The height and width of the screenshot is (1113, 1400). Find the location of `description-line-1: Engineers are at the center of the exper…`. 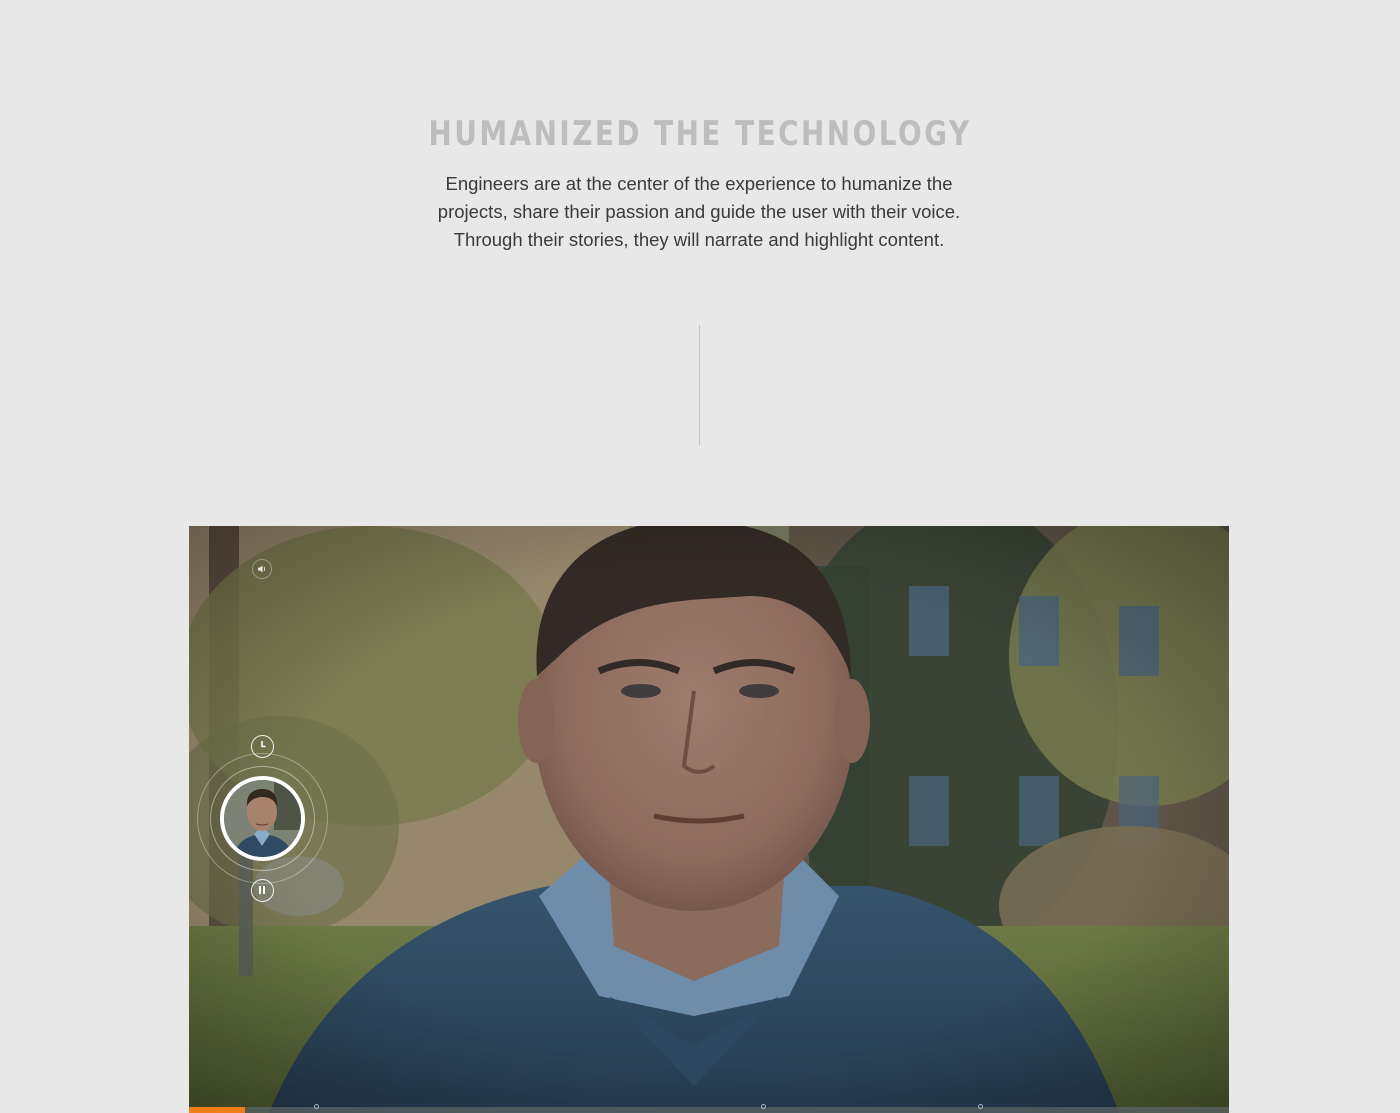

description-line-1: Engineers are at the center of the exper… is located at coordinates (699, 183).